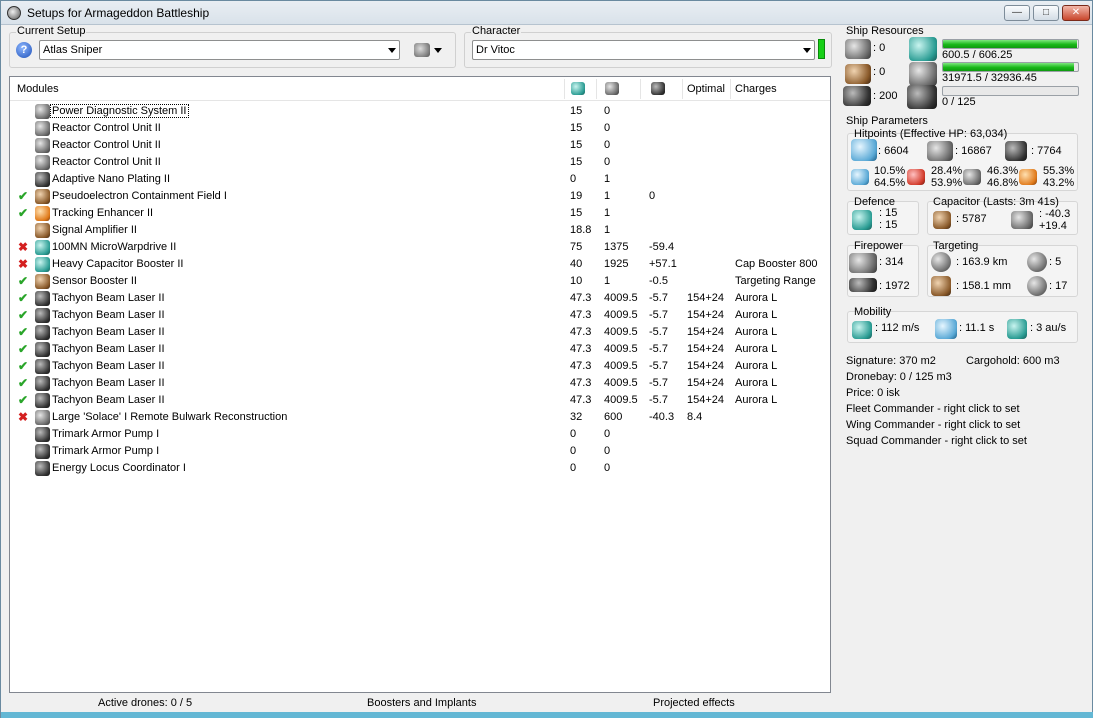  What do you see at coordinates (114, 247) in the screenshot?
I see `module-name: 100MN MicroWarpdrive II` at bounding box center [114, 247].